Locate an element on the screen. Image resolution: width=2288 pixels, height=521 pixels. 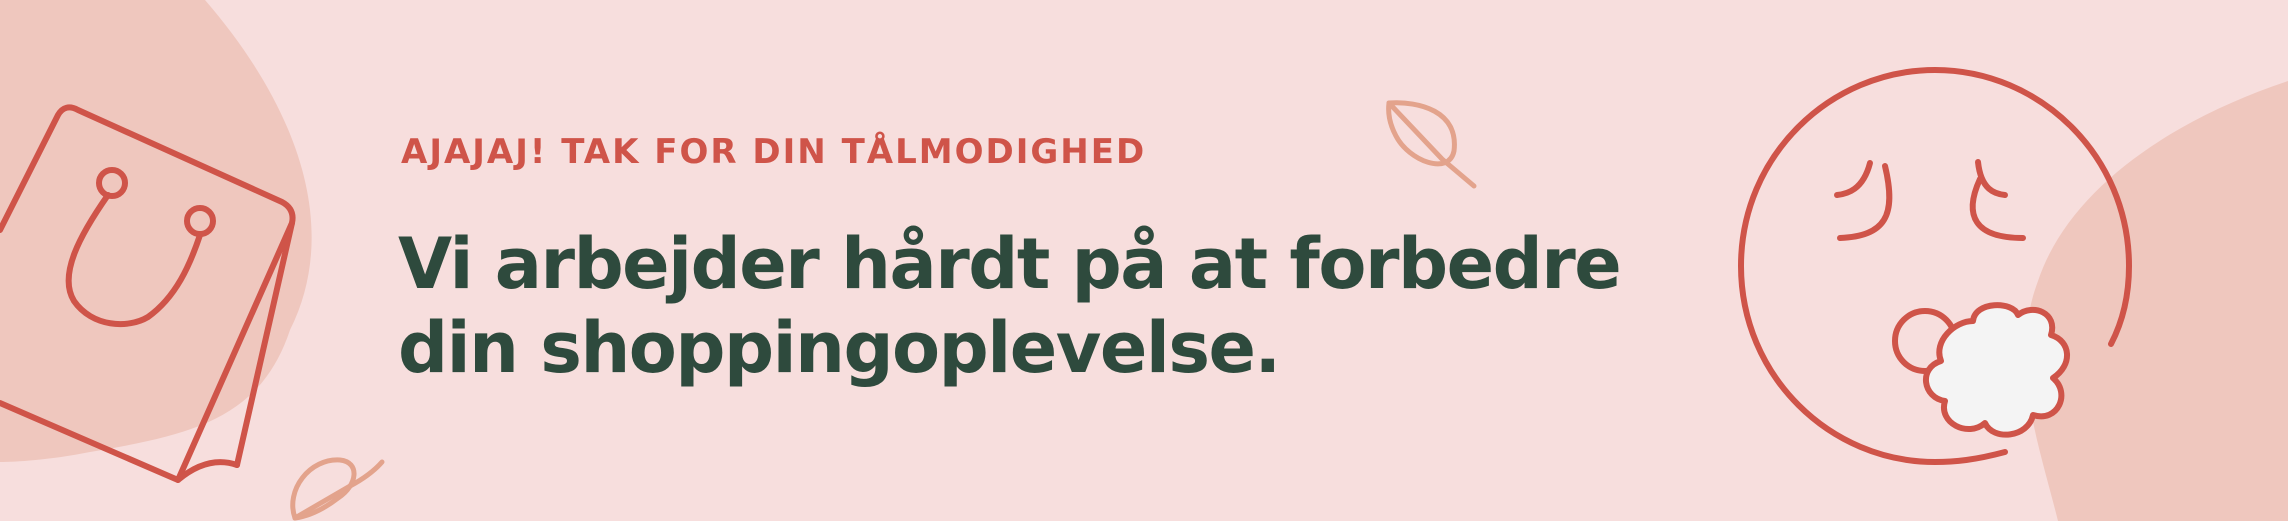
shopping-bag-icon is located at coordinates (148, 293).